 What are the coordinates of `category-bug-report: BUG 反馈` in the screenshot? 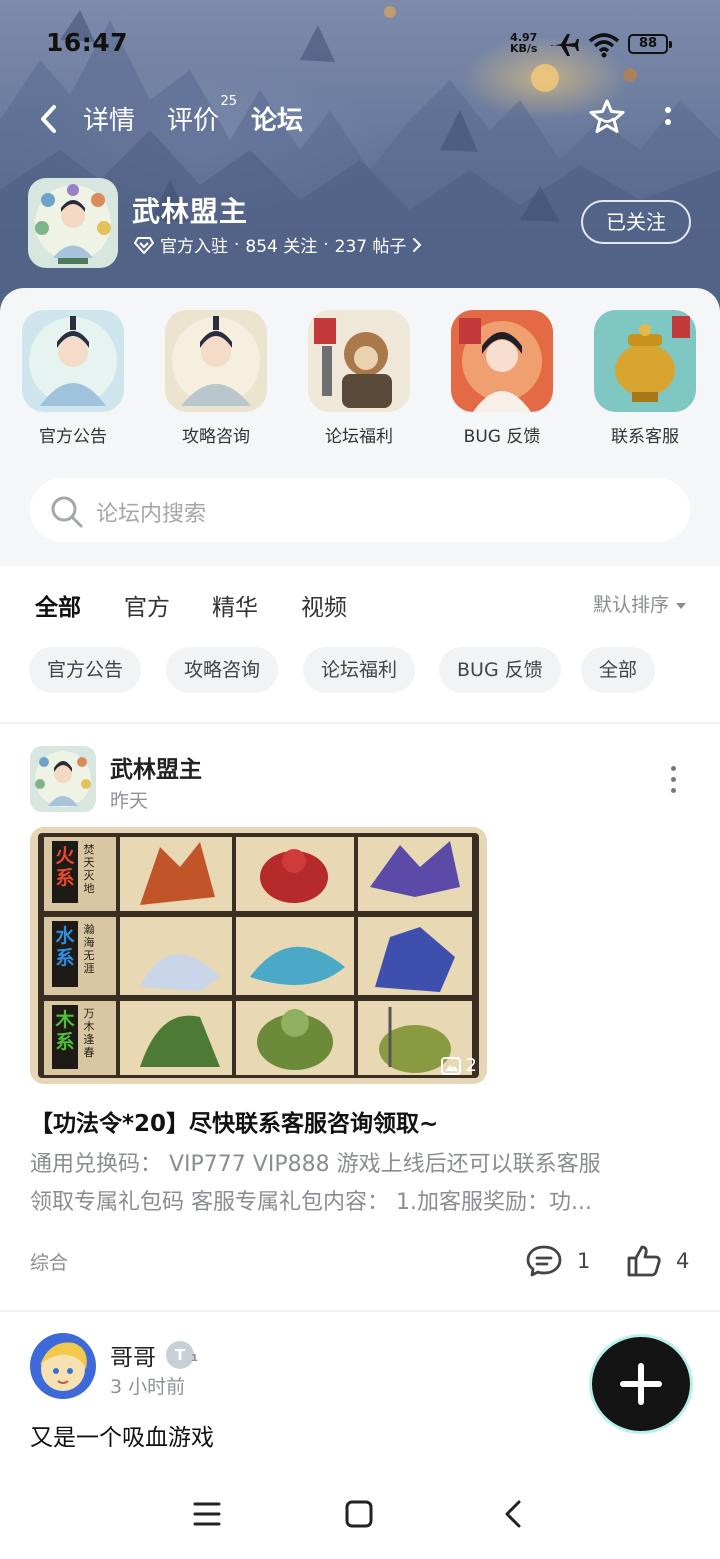 It's located at (502, 378).